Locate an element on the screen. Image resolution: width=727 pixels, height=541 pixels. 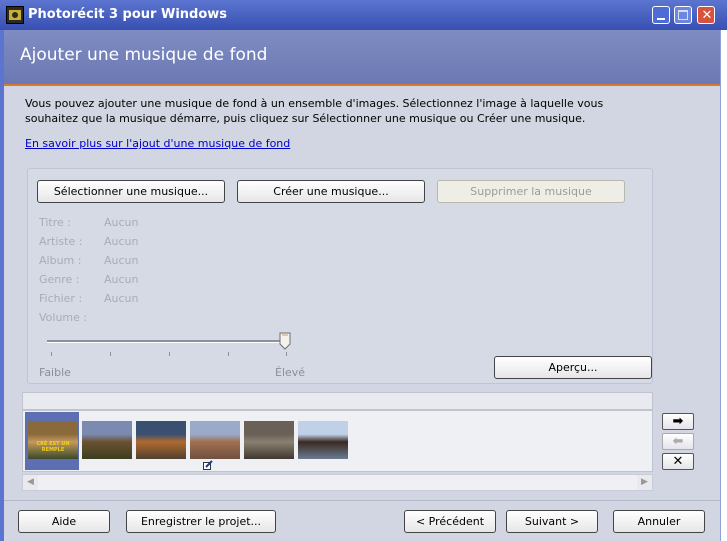
maximize-icon is located at coordinates (683, 15).